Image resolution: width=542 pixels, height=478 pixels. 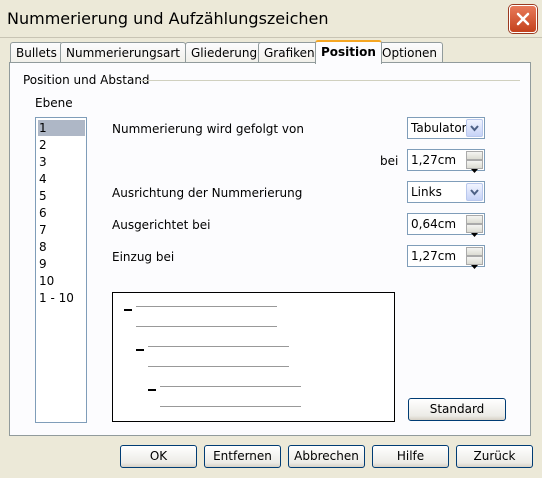 What do you see at coordinates (207, 193) in the screenshot?
I see `alignment-label: Ausrichtung der Nummerierung` at bounding box center [207, 193].